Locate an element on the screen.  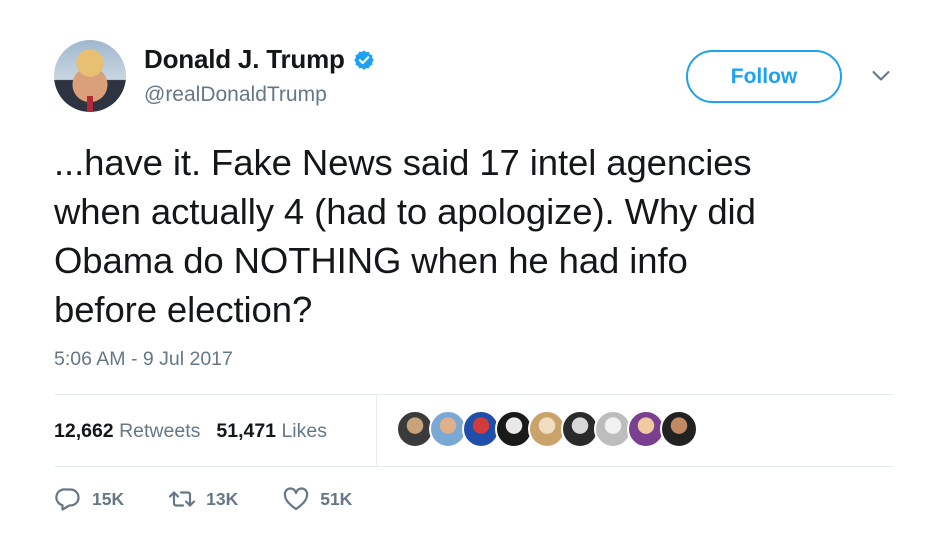
reply-button: 15K is located at coordinates (89, 499).